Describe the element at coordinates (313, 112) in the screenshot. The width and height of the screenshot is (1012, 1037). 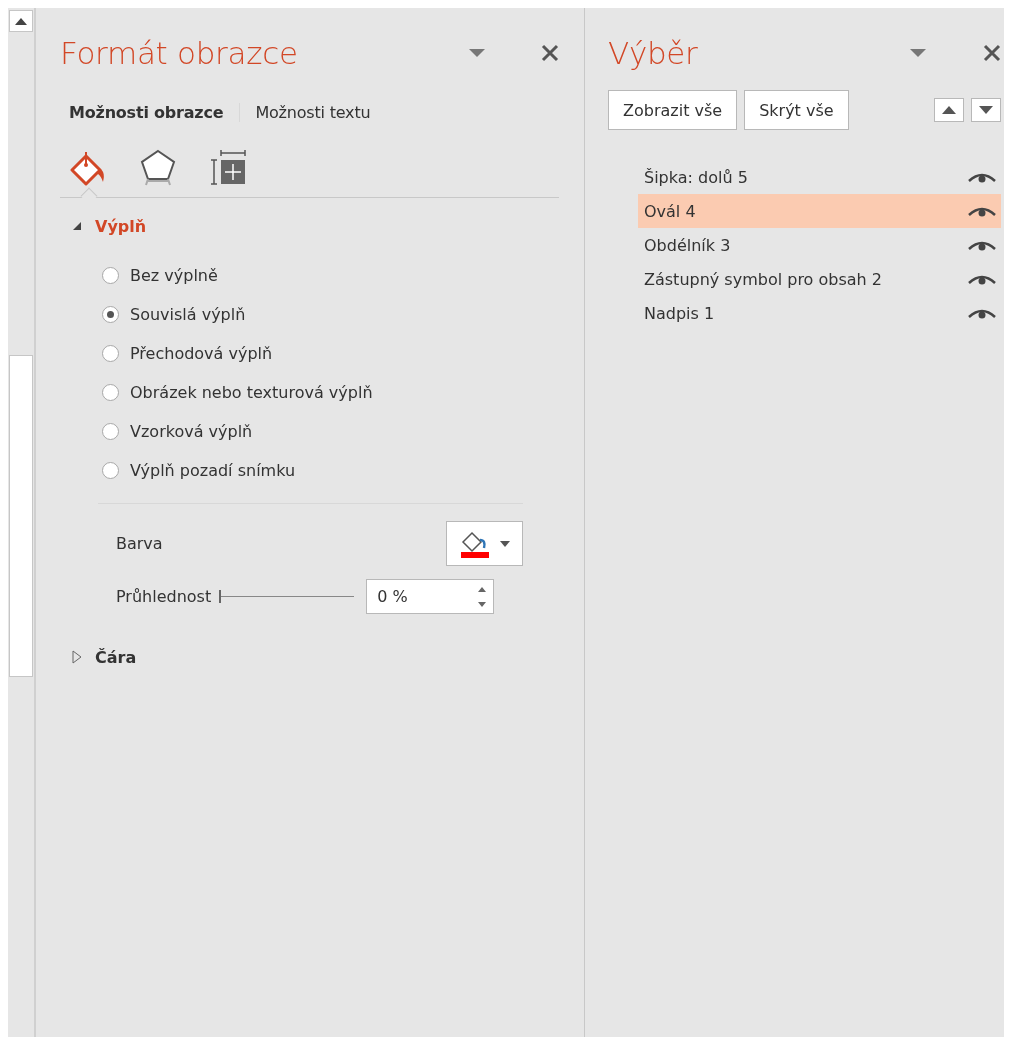
I see `tab: Možnosti textu` at that location.